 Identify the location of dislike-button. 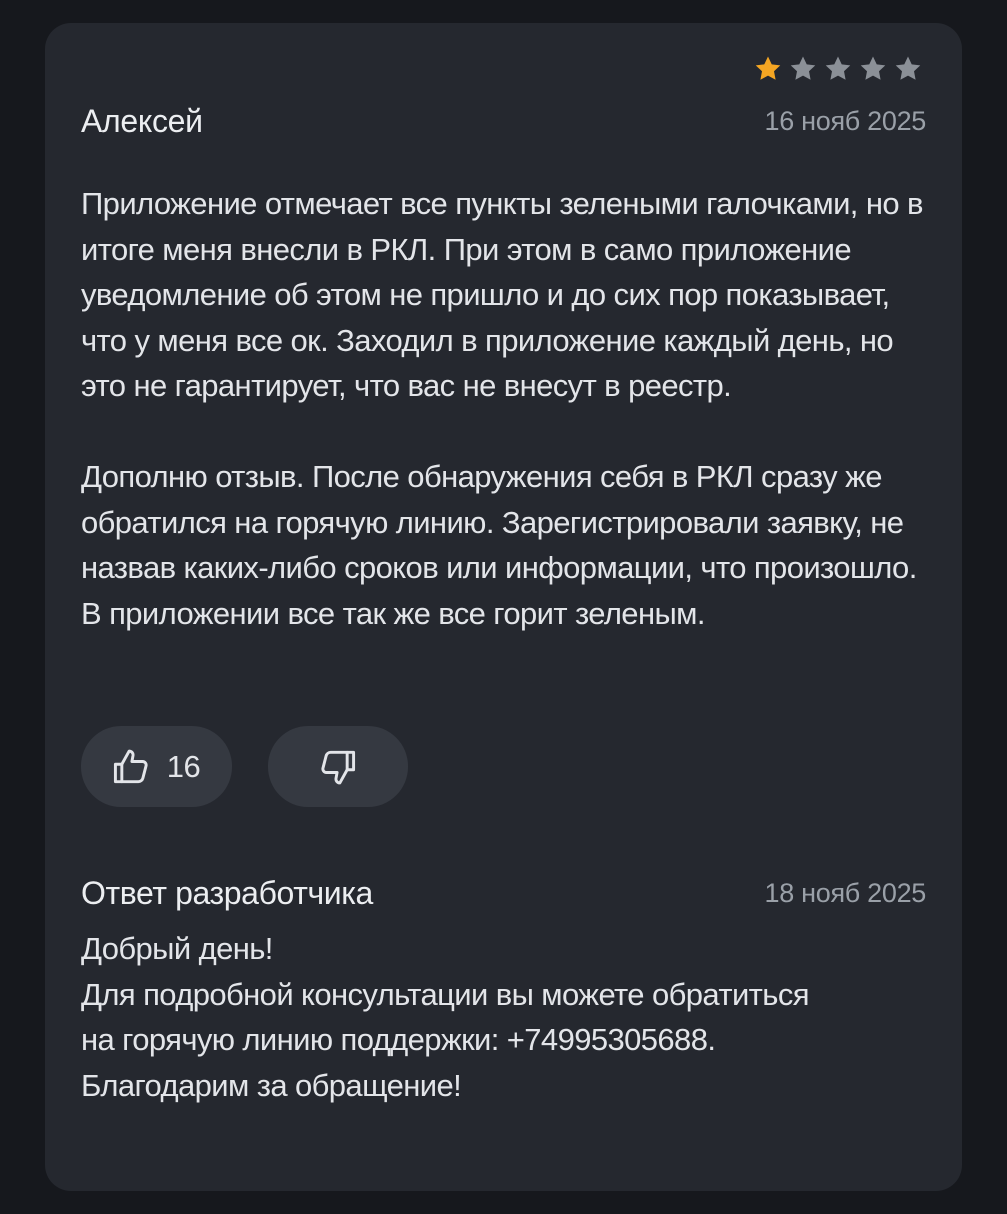
(338, 766).